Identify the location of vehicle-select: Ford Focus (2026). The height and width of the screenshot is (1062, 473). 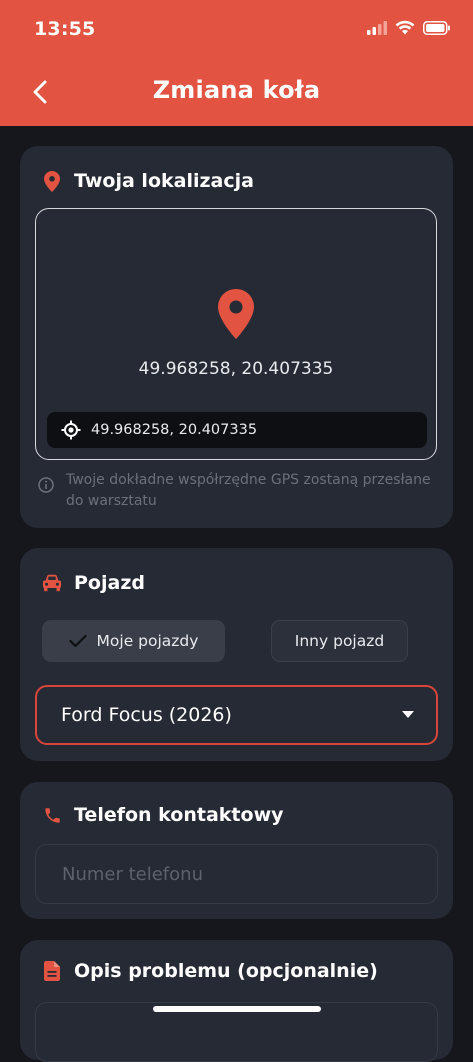
(236, 715).